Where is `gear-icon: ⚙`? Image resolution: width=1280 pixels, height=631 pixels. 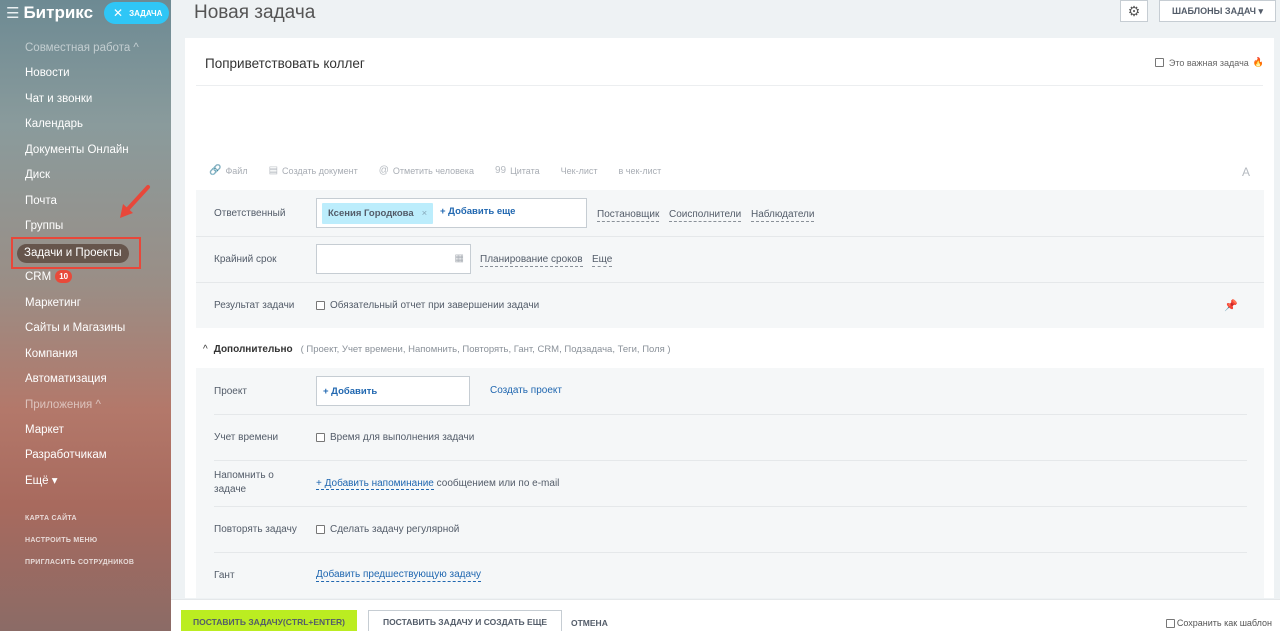
gear-icon: ⚙ is located at coordinates (1134, 10).